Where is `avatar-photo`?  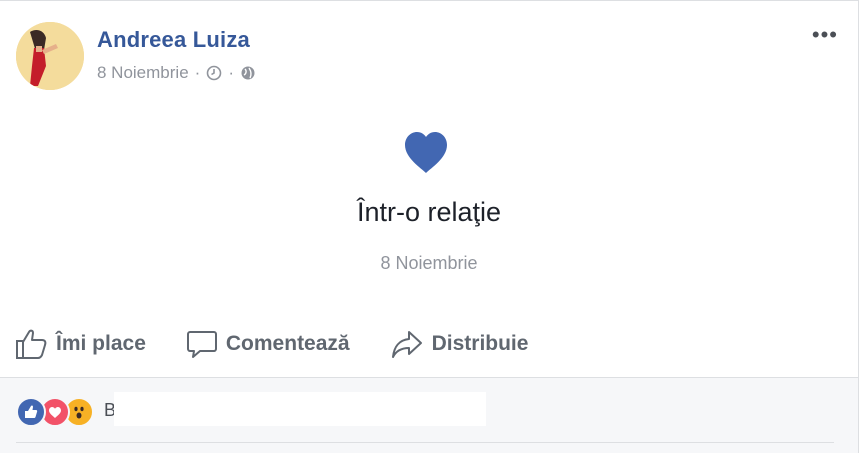 avatar-photo is located at coordinates (50, 56).